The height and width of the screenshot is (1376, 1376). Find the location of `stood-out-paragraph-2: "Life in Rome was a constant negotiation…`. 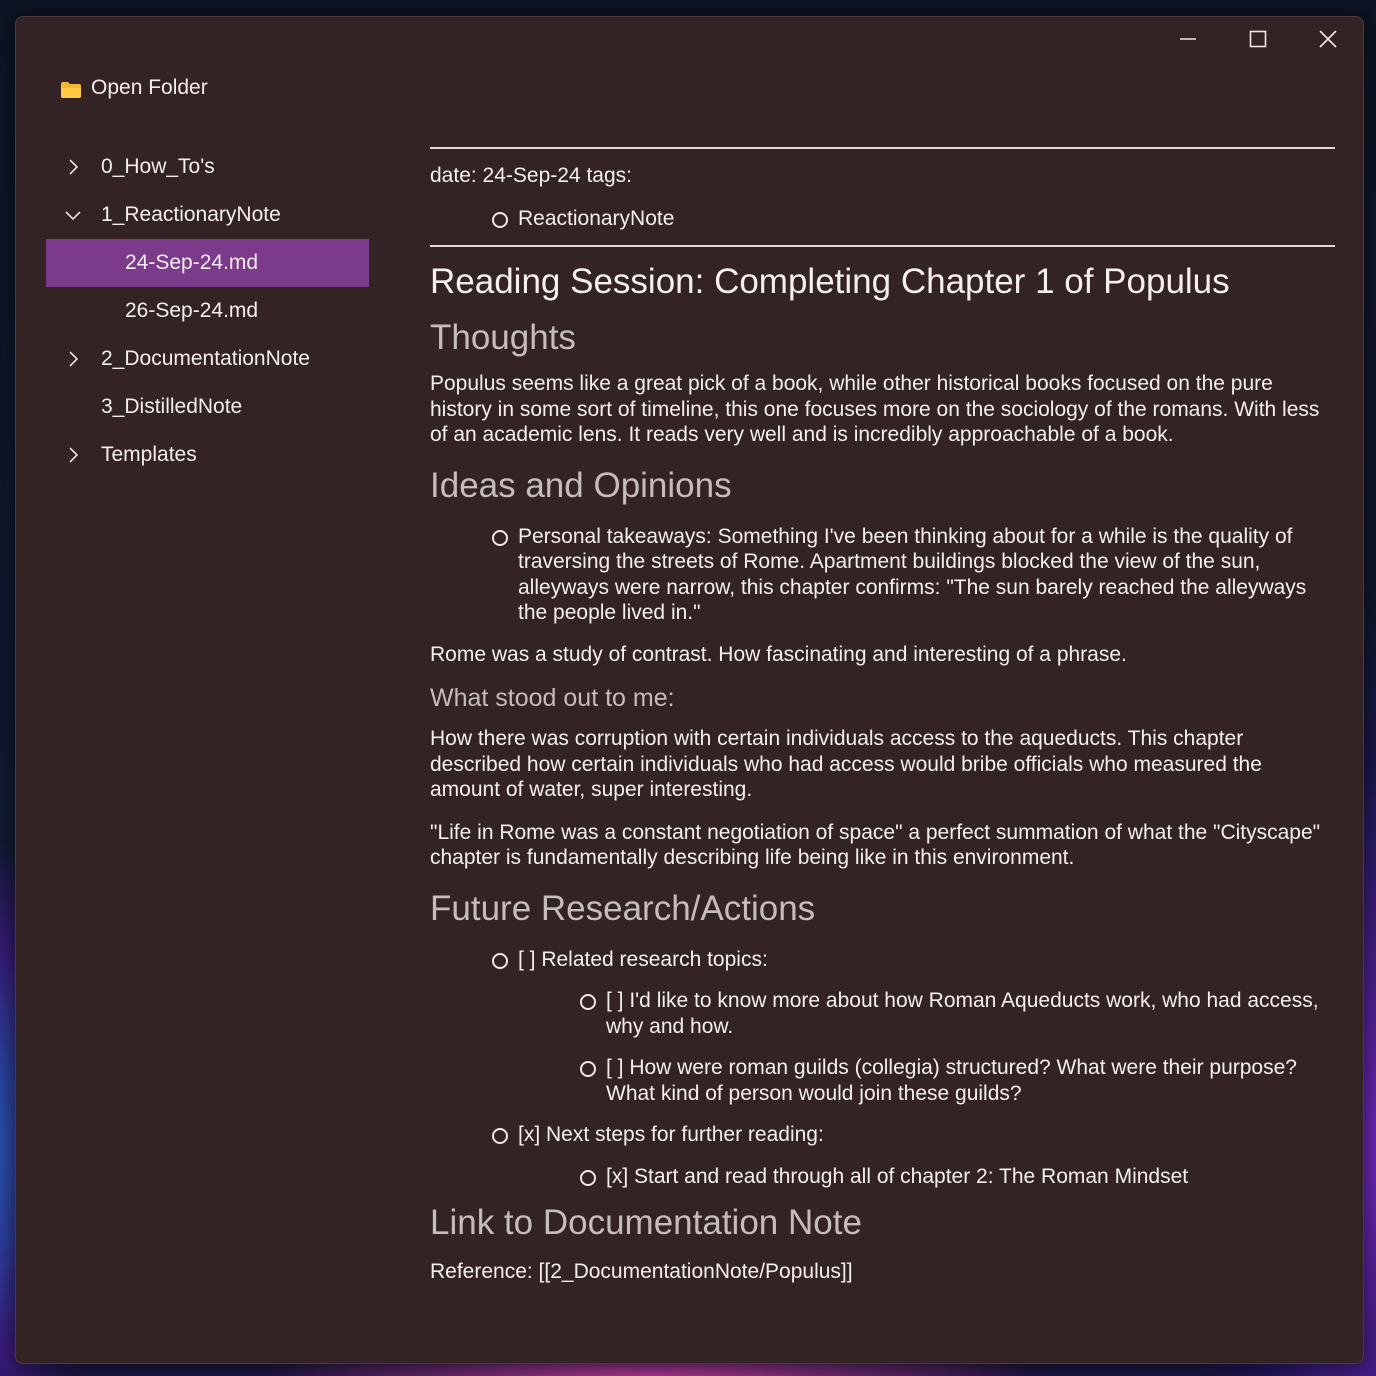

stood-out-paragraph-2: "Life in Rome was a constant negotiation… is located at coordinates (875, 845).